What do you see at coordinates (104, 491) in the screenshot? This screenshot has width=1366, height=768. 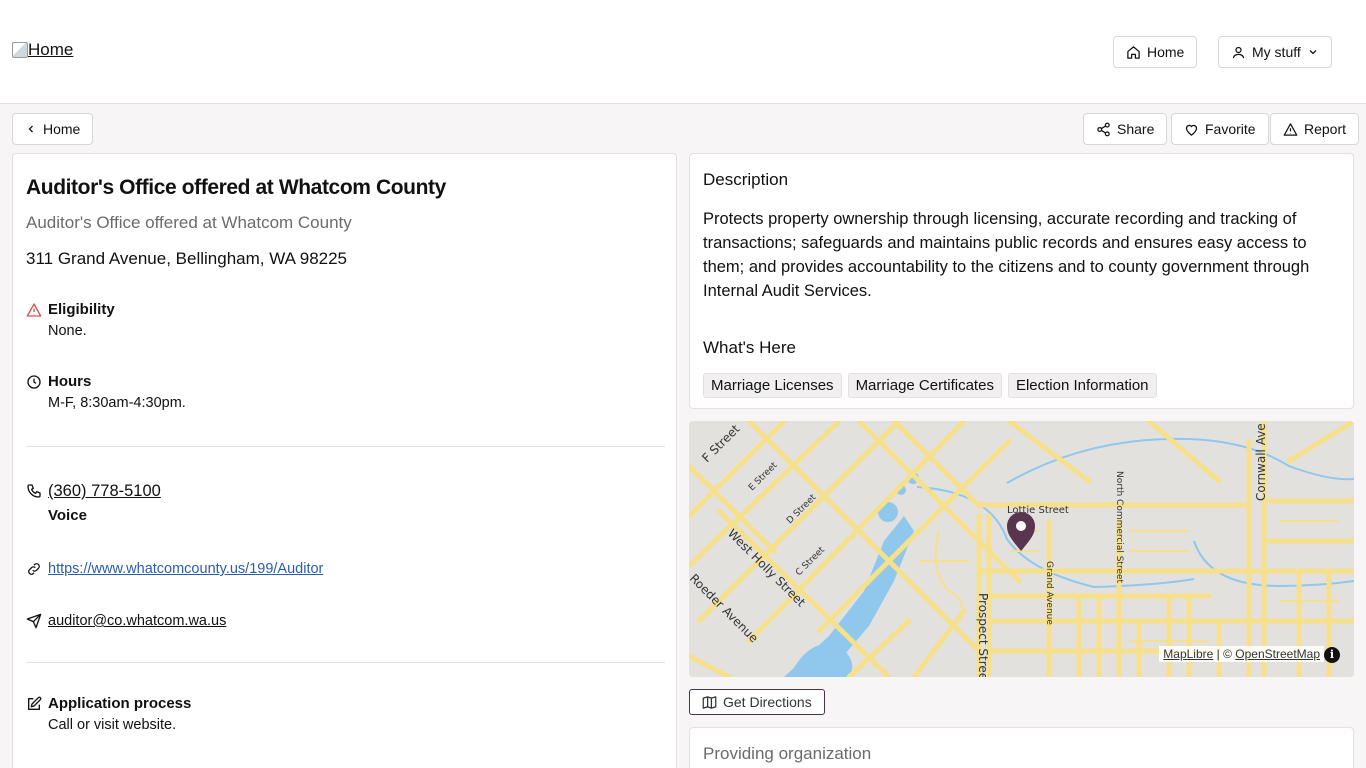 I see `phone-link: (360) 778-5100` at bounding box center [104, 491].